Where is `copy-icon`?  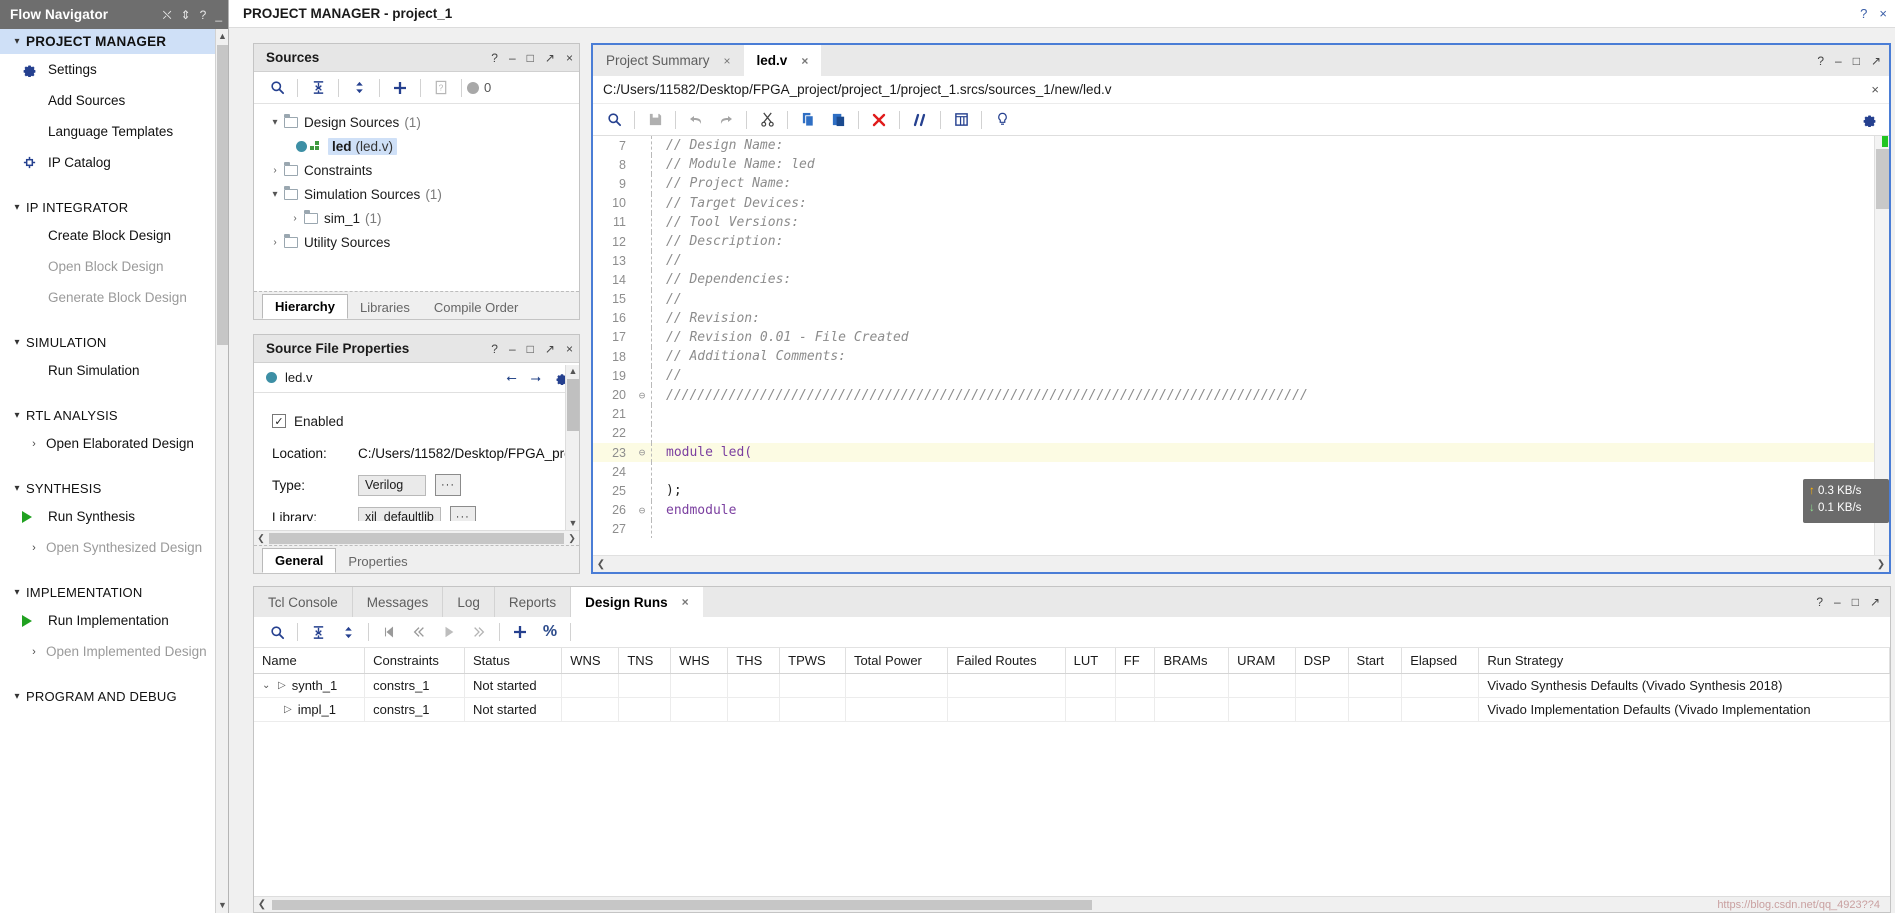 copy-icon is located at coordinates (808, 120).